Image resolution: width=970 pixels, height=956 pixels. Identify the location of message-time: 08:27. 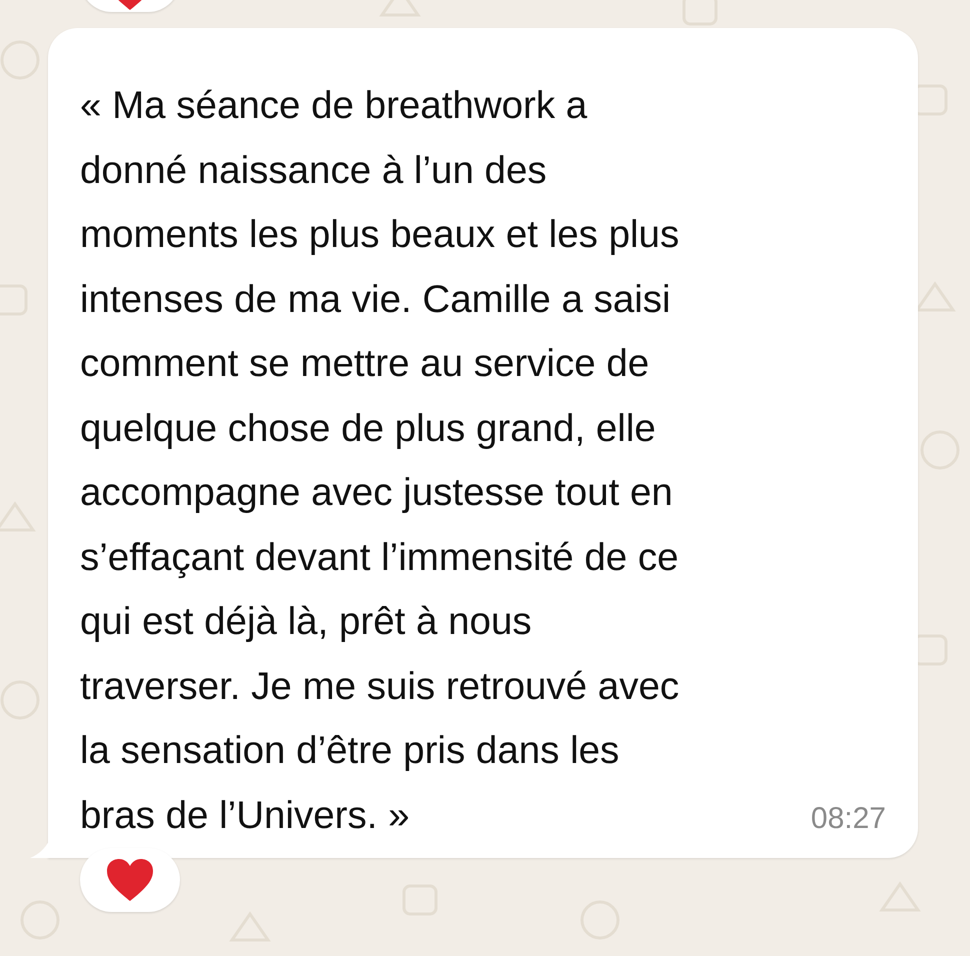
(848, 819).